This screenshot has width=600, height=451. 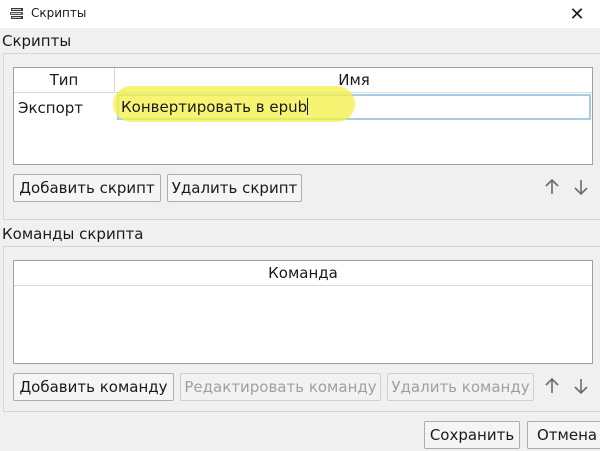 What do you see at coordinates (352, 104) in the screenshot?
I see `script-name-input: Конвертировать в epub` at bounding box center [352, 104].